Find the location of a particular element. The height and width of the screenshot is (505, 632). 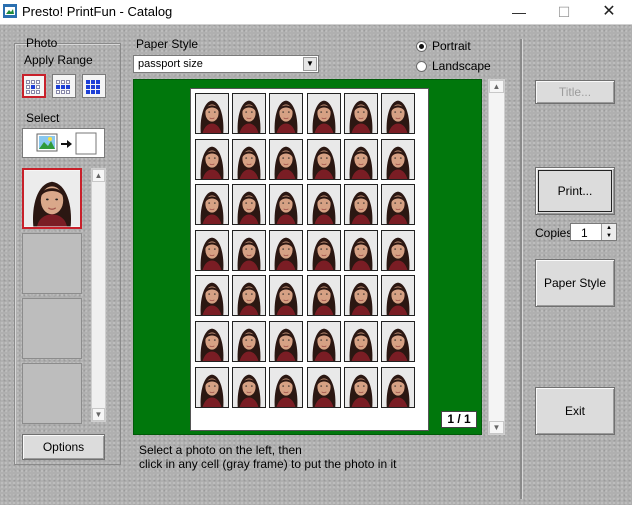

thumbnail-scrollbar: ▲ ▼ is located at coordinates (98, 295).